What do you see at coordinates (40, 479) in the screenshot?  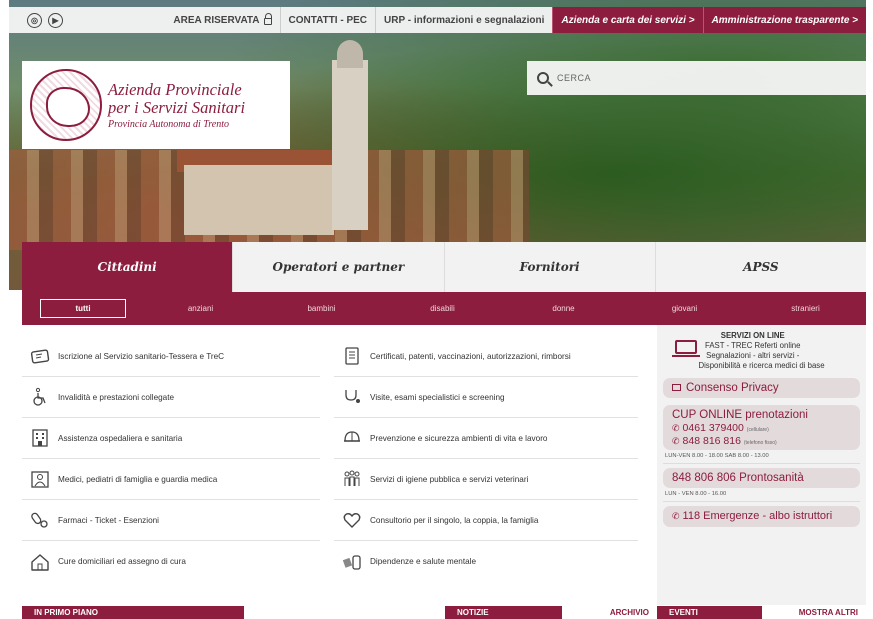 I see `doctor-icon` at bounding box center [40, 479].